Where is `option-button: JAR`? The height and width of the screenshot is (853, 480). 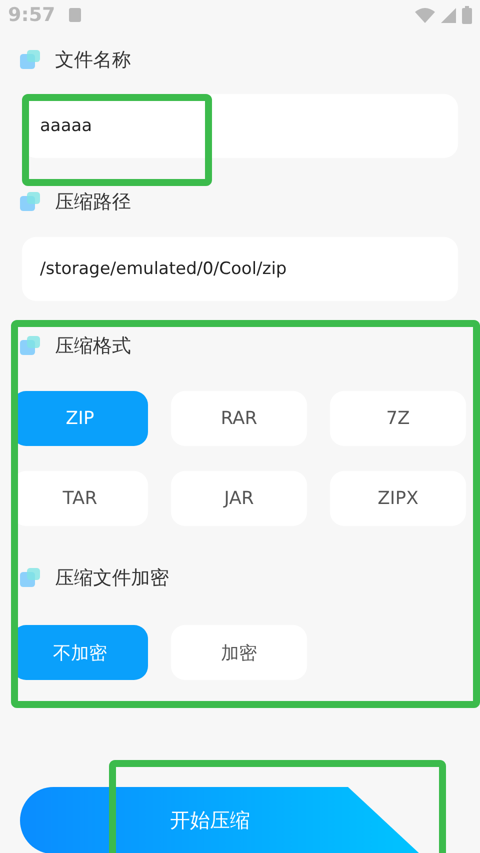
option-button: JAR is located at coordinates (239, 498).